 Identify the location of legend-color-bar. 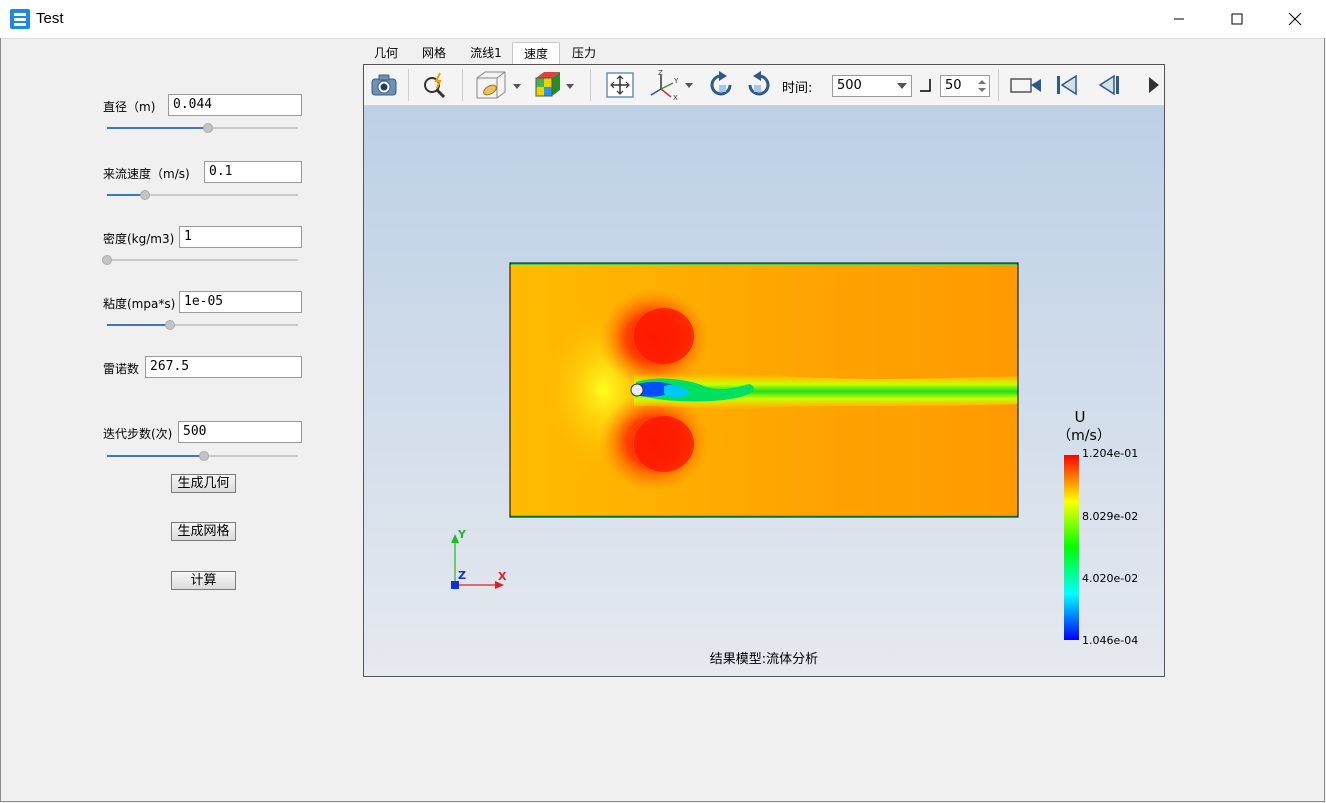
(1071, 547).